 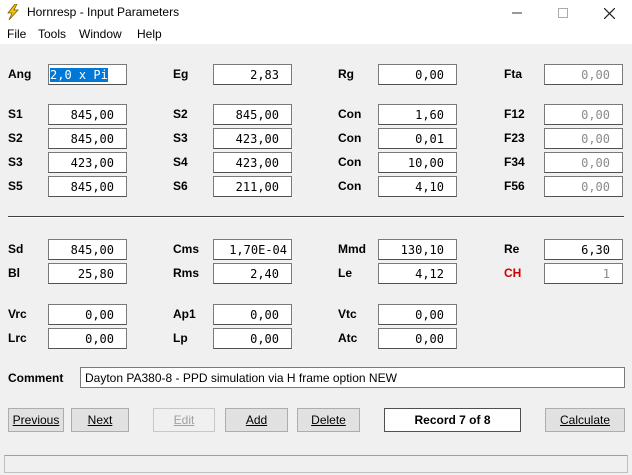 What do you see at coordinates (316, 35) in the screenshot?
I see `menu-bar: File Tools Window Help` at bounding box center [316, 35].